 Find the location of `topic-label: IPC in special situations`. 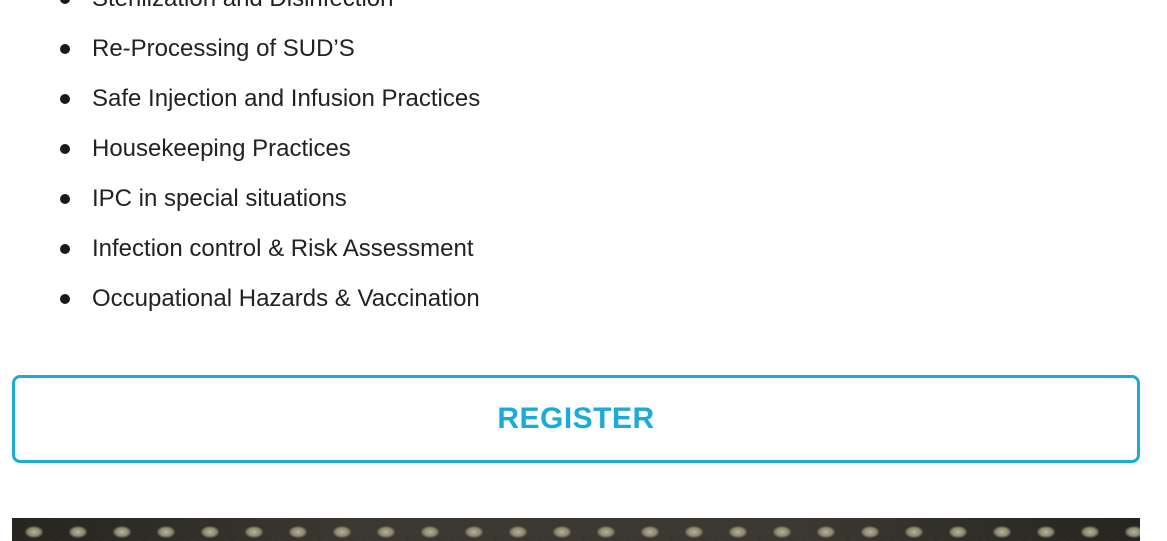

topic-label: IPC in special situations is located at coordinates (219, 198).